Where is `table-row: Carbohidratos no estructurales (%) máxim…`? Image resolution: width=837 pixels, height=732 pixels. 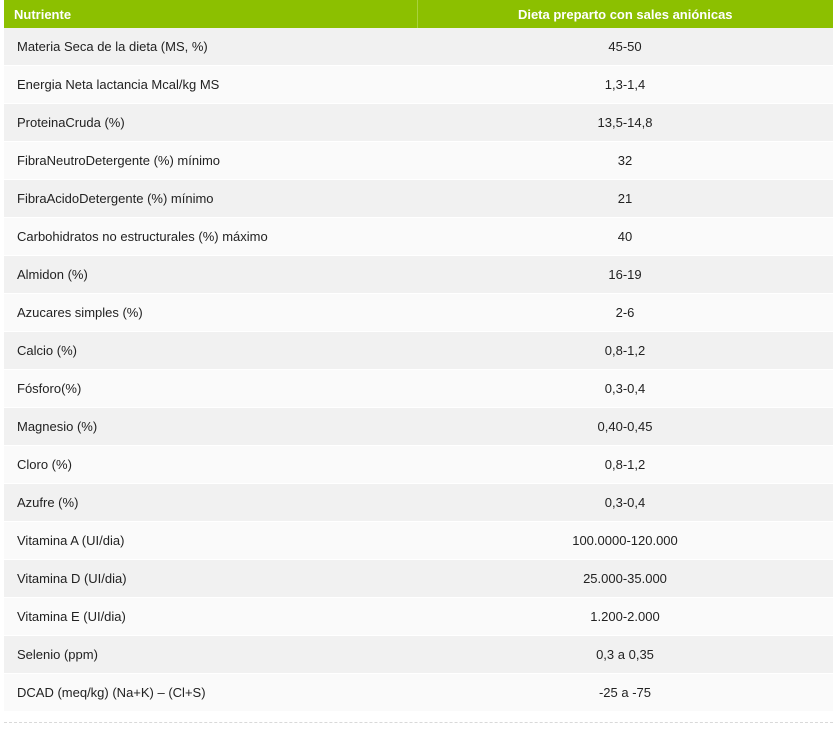
table-row: Carbohidratos no estructurales (%) máxim… is located at coordinates (418, 236).